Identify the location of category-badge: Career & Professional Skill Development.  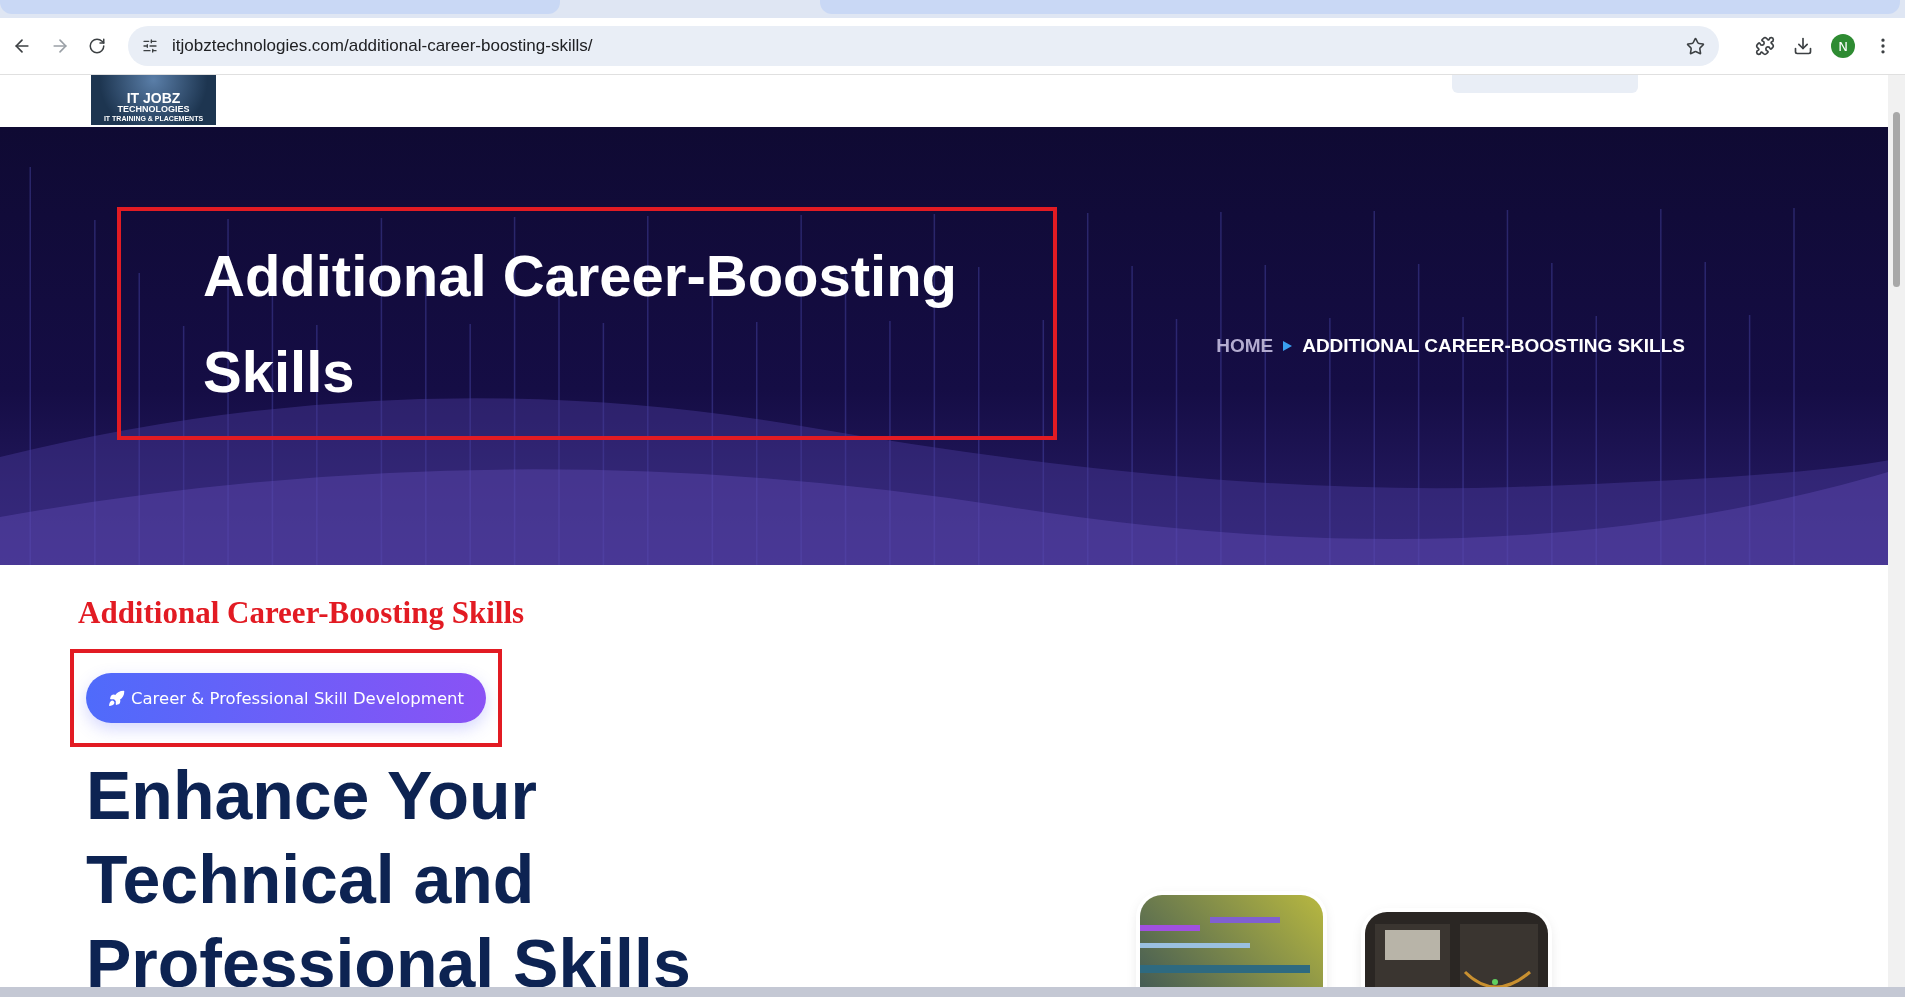
(286, 698).